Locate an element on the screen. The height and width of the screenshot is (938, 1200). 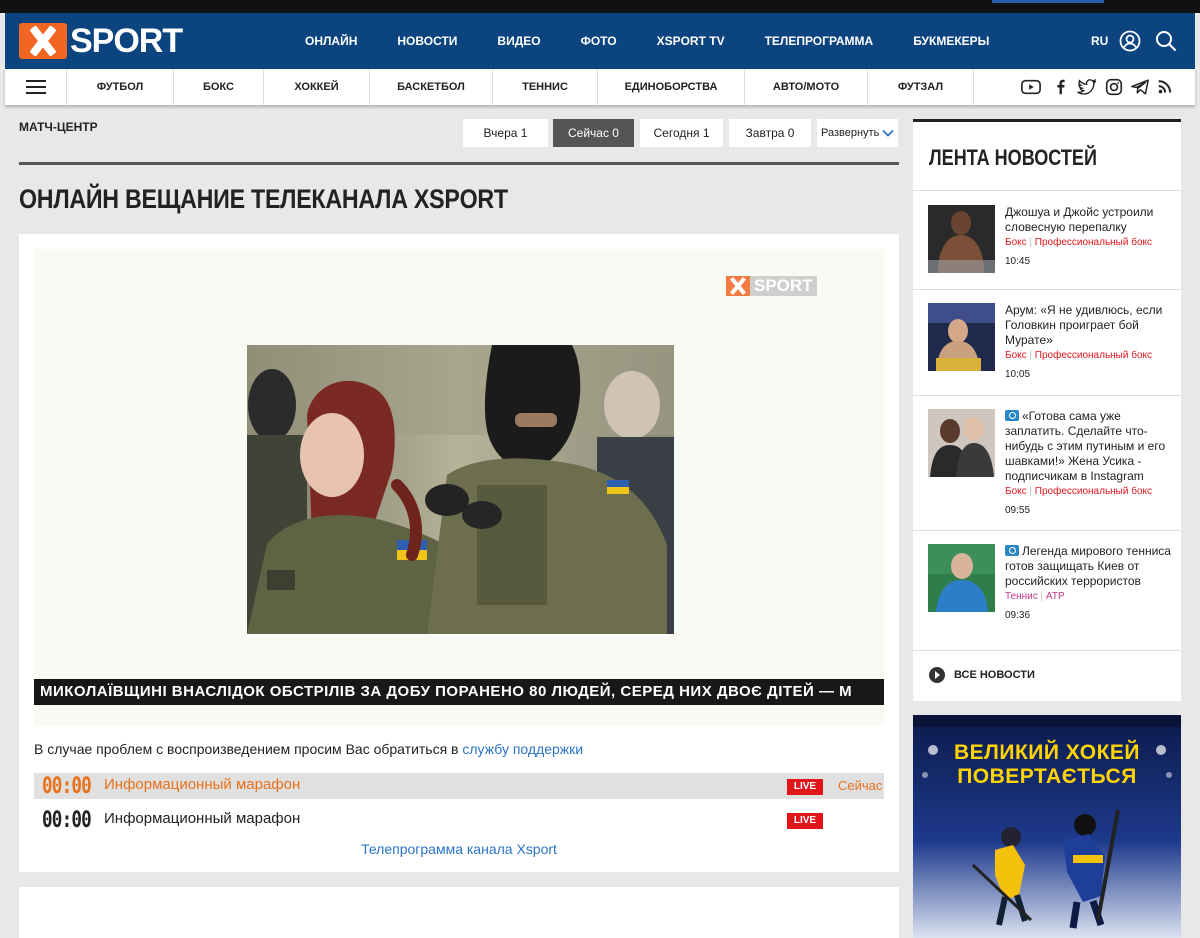
youtube-icon is located at coordinates (1031, 87).